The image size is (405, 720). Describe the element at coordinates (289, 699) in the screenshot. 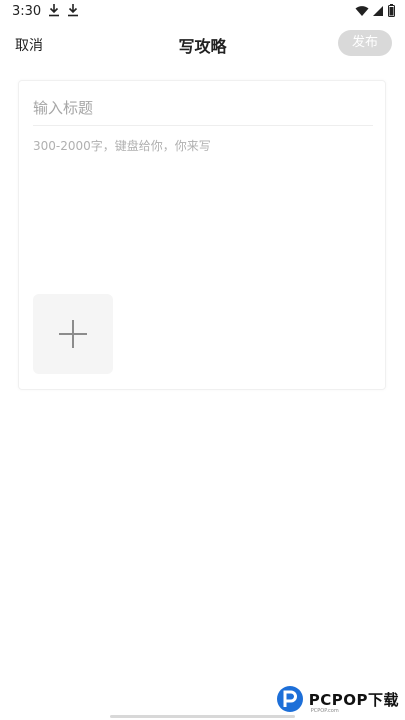

I see `watermark-logo` at that location.